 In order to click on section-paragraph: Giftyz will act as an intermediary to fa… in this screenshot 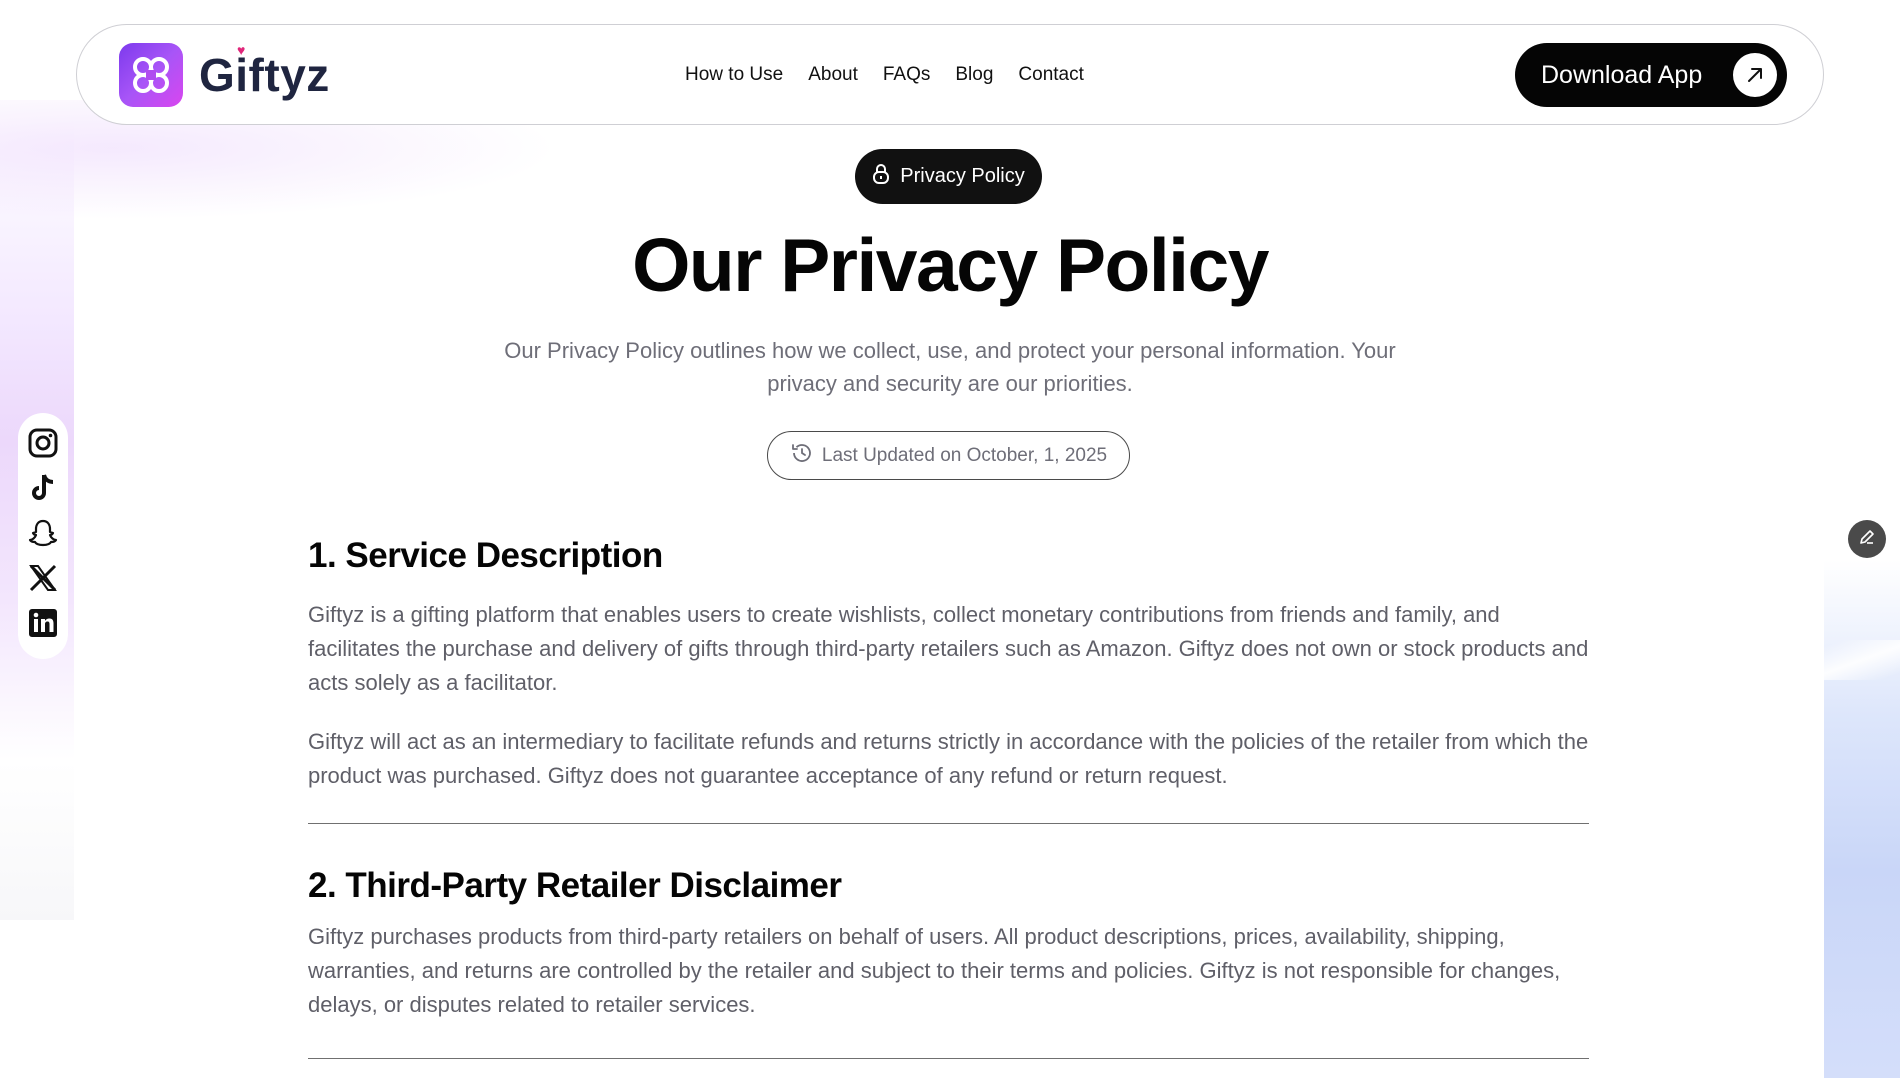, I will do `click(948, 758)`.